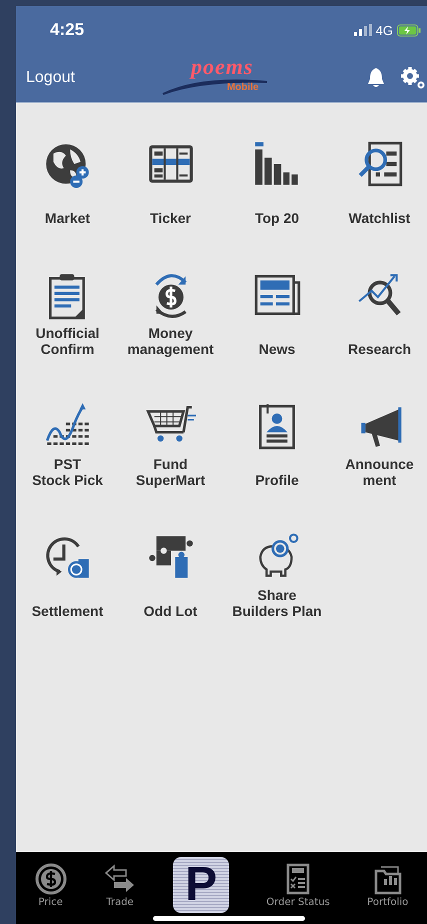 The width and height of the screenshot is (427, 924). I want to click on network-label: 4G, so click(384, 30).